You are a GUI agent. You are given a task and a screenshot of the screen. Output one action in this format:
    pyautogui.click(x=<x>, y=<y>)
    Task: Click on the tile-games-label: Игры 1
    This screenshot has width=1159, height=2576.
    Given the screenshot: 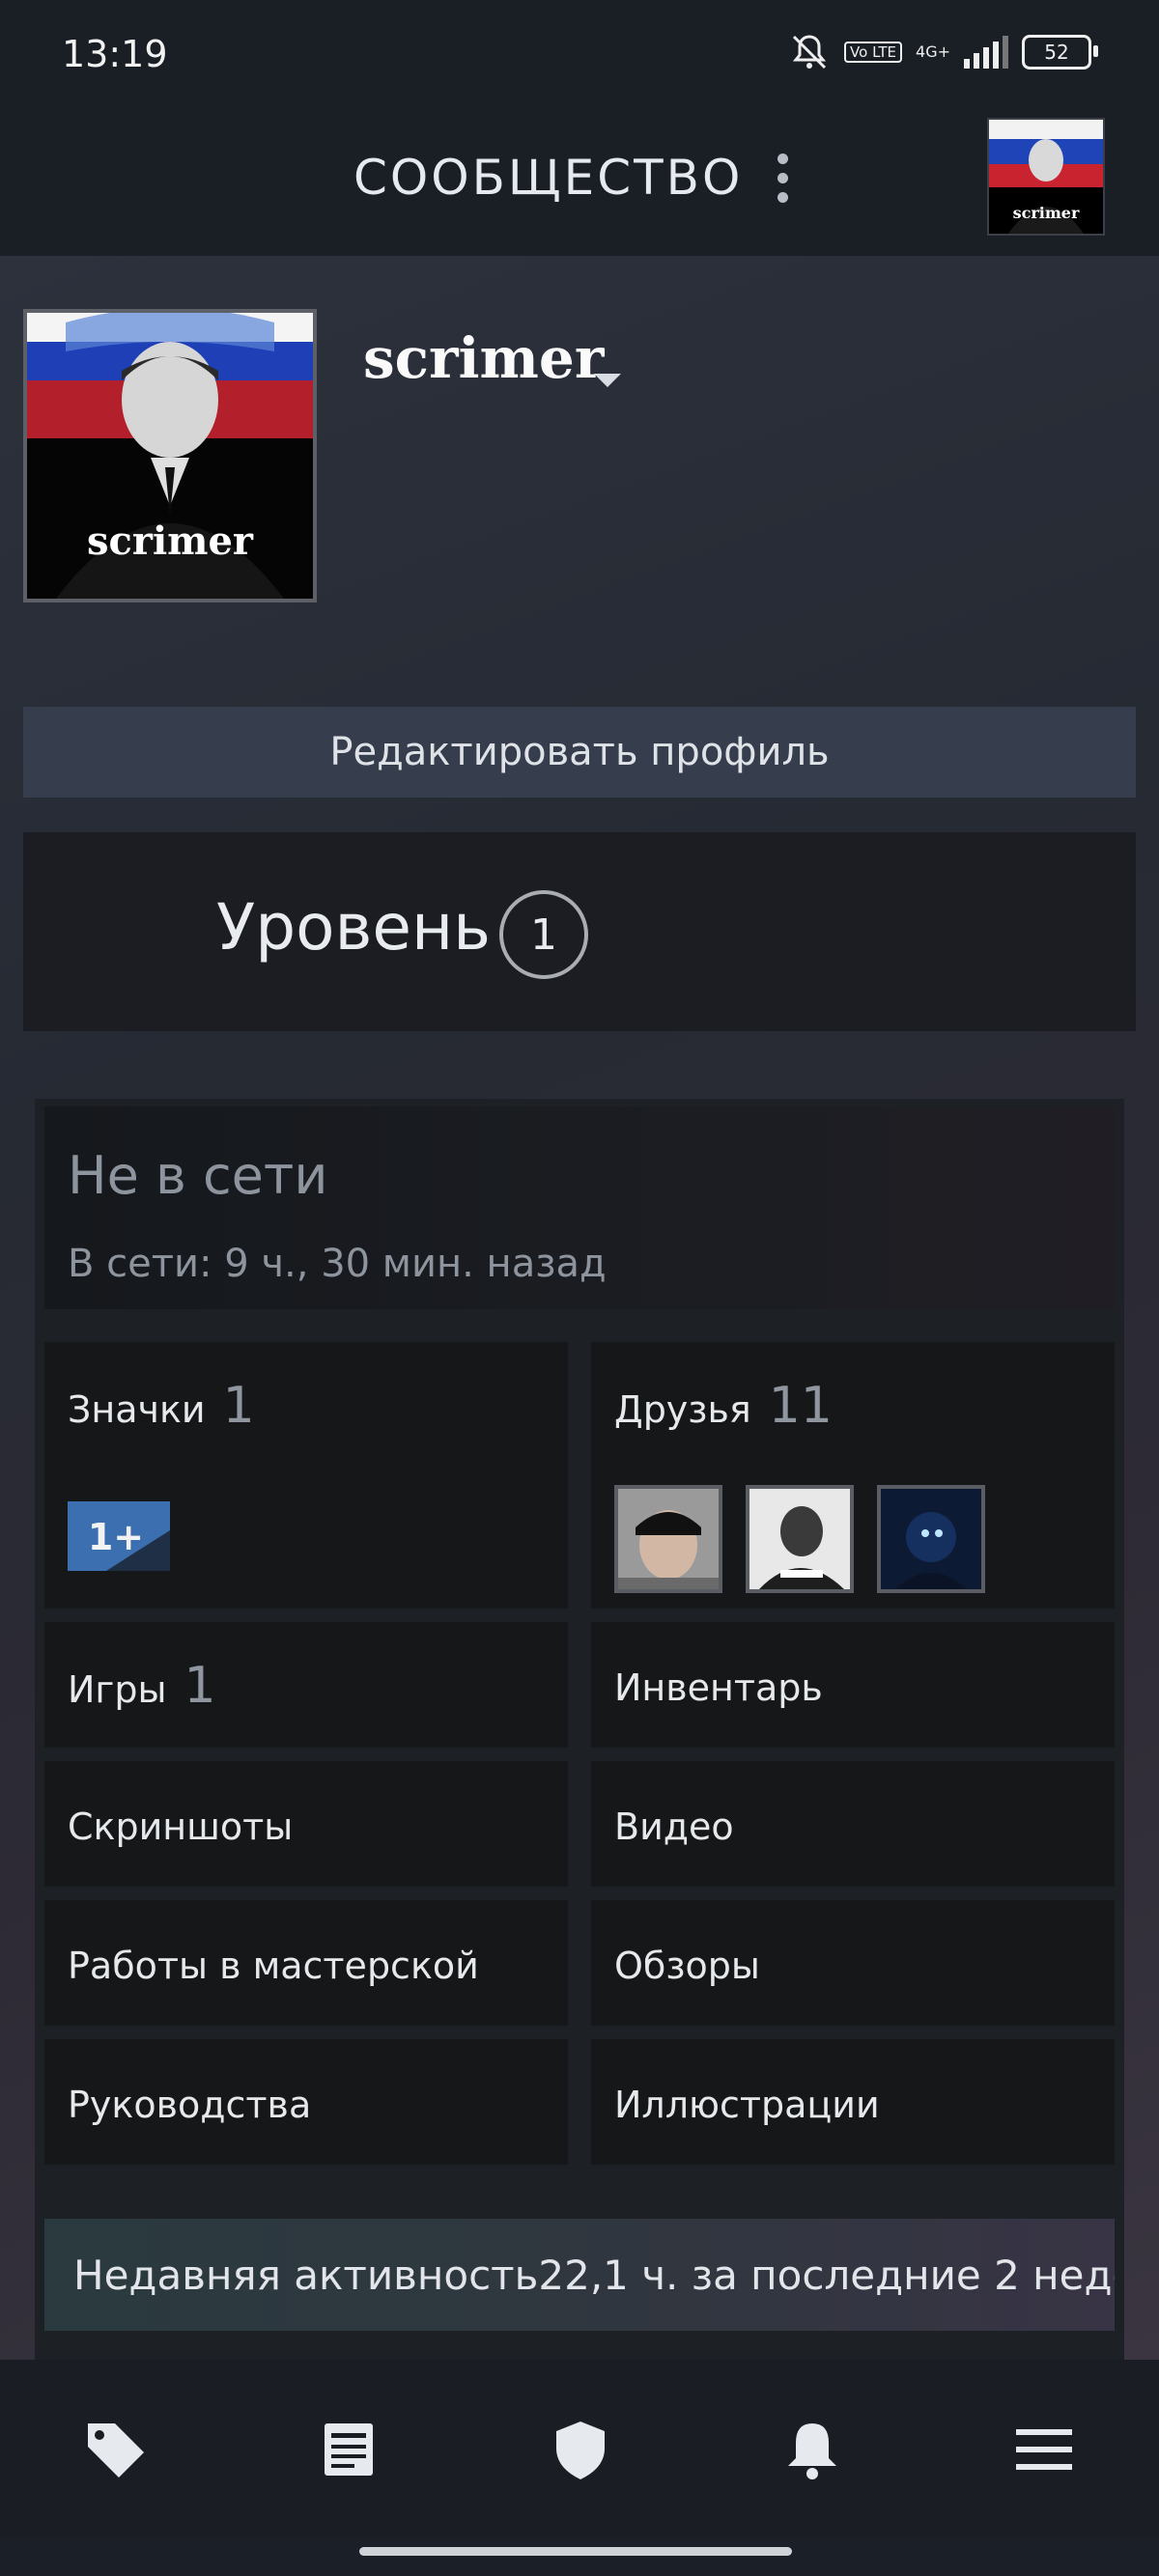 What is the action you would take?
    pyautogui.click(x=142, y=1686)
    